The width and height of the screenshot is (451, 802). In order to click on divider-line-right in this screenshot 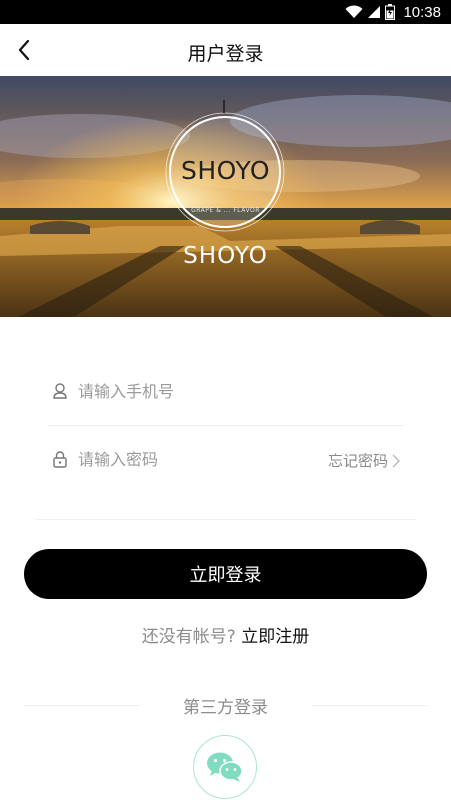, I will do `click(369, 705)`.